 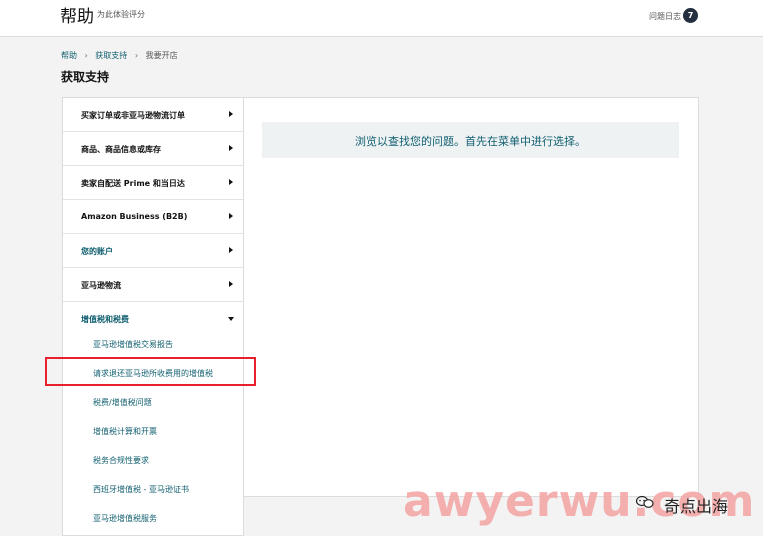 I want to click on caret-down-icon, so click(x=231, y=319).